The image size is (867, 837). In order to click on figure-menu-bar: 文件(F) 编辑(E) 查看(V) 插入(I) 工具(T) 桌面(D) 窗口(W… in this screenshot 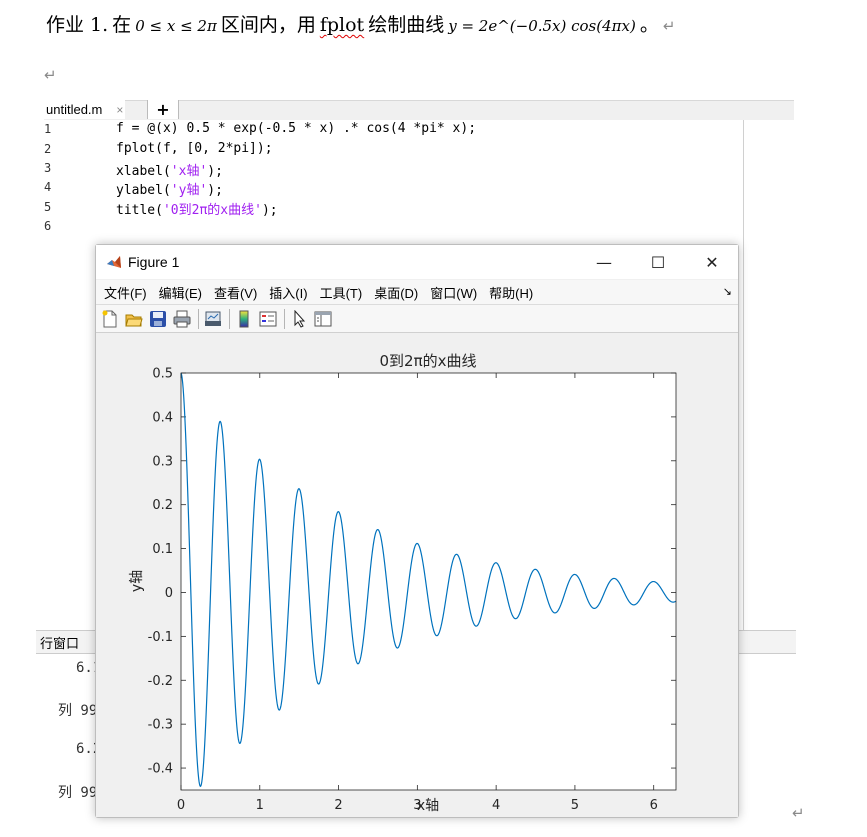, I will do `click(417, 292)`.